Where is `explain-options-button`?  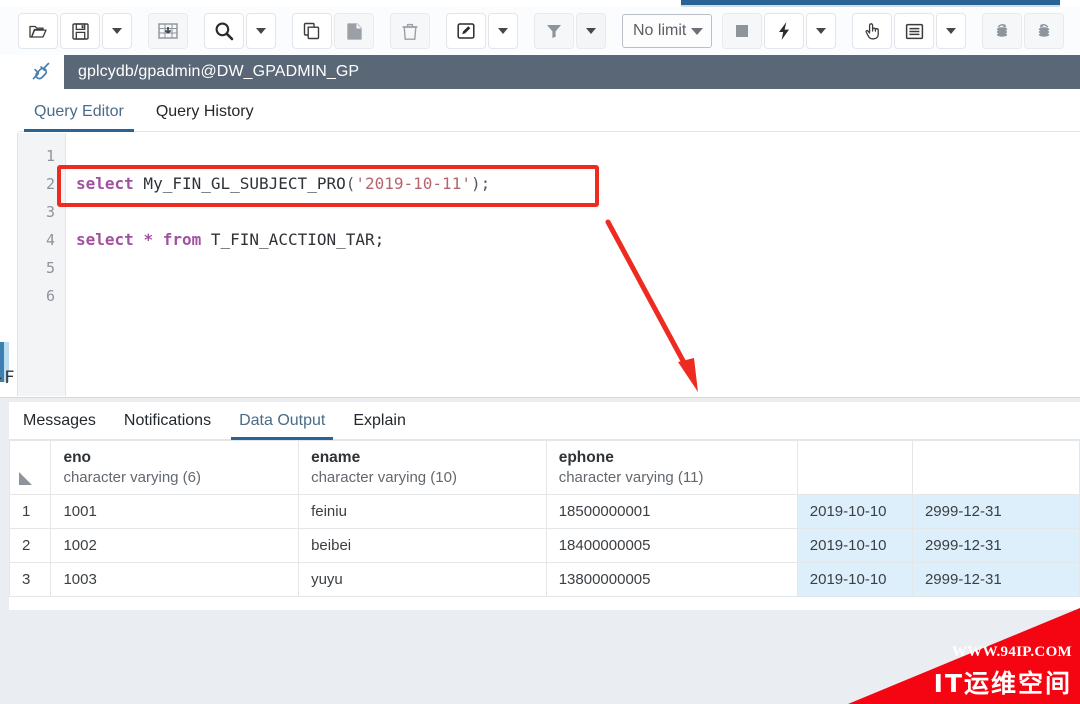
explain-options-button is located at coordinates (914, 31).